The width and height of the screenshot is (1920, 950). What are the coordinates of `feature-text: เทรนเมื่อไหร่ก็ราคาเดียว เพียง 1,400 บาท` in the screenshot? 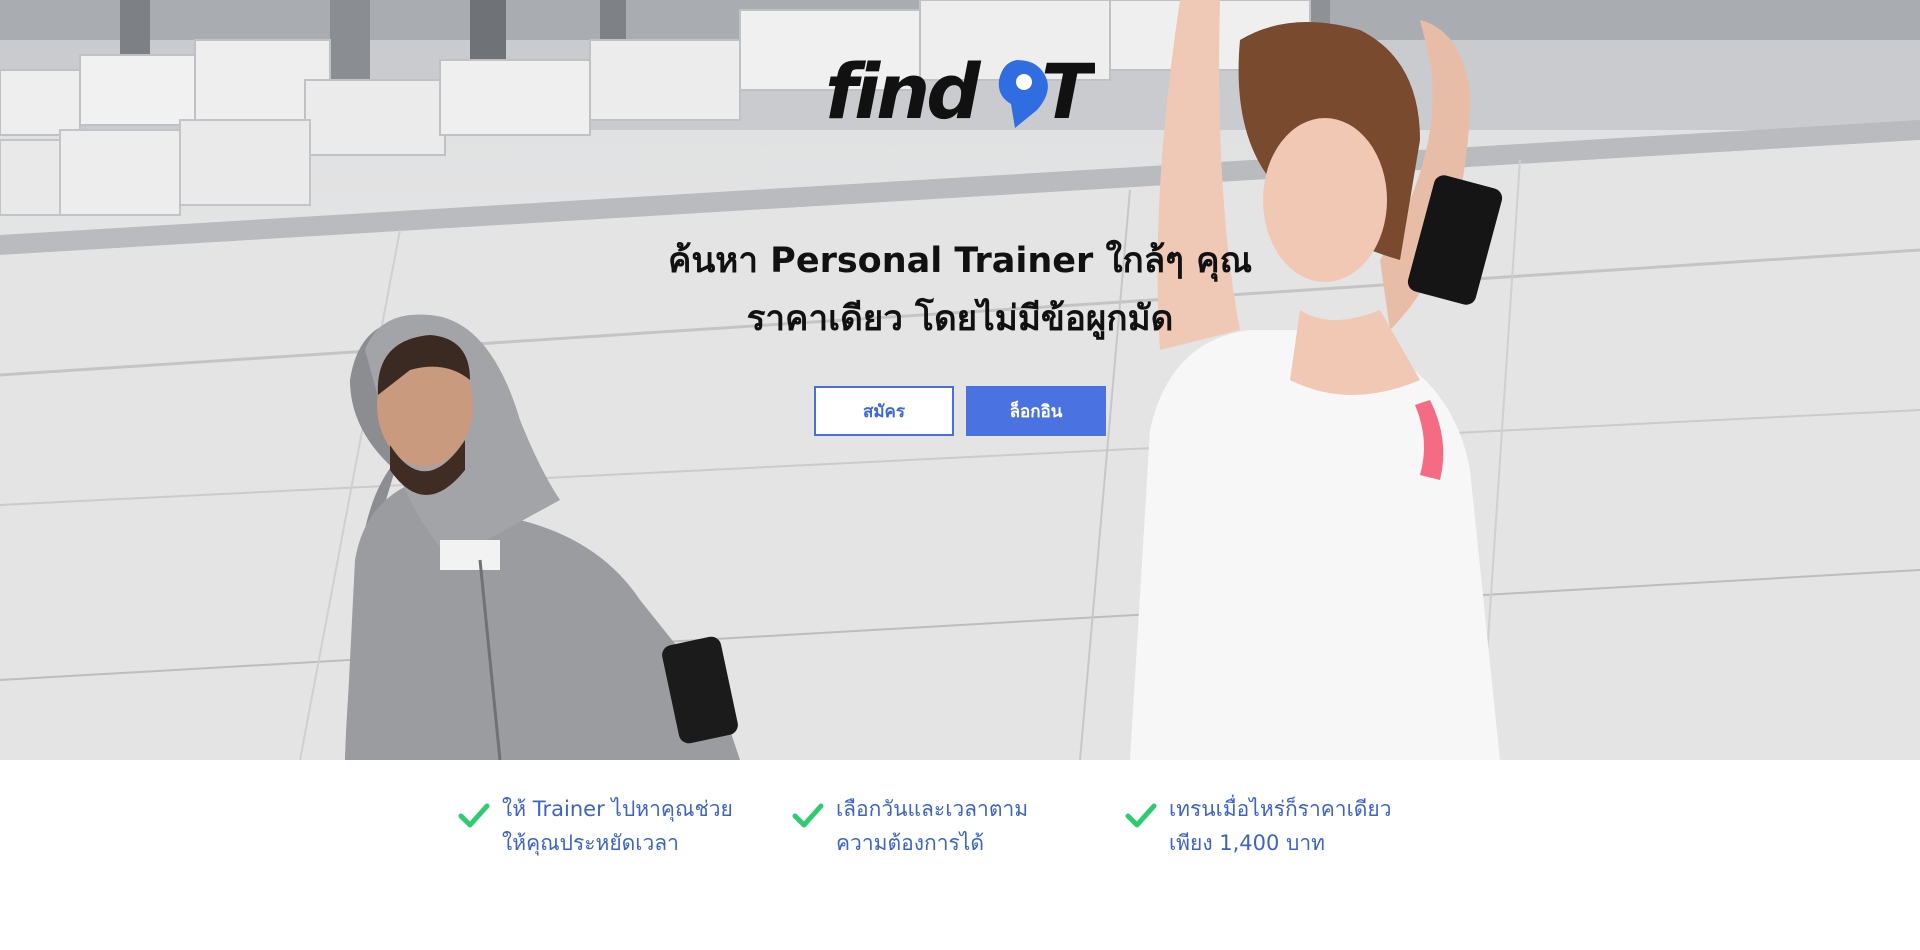 It's located at (1280, 826).